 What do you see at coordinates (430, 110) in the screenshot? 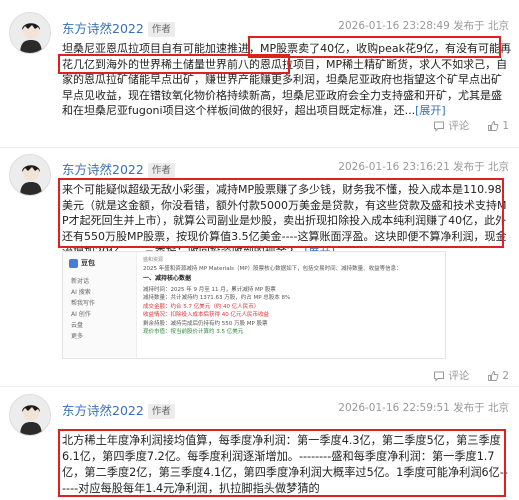
I see `expand-link: [展开]` at bounding box center [430, 110].